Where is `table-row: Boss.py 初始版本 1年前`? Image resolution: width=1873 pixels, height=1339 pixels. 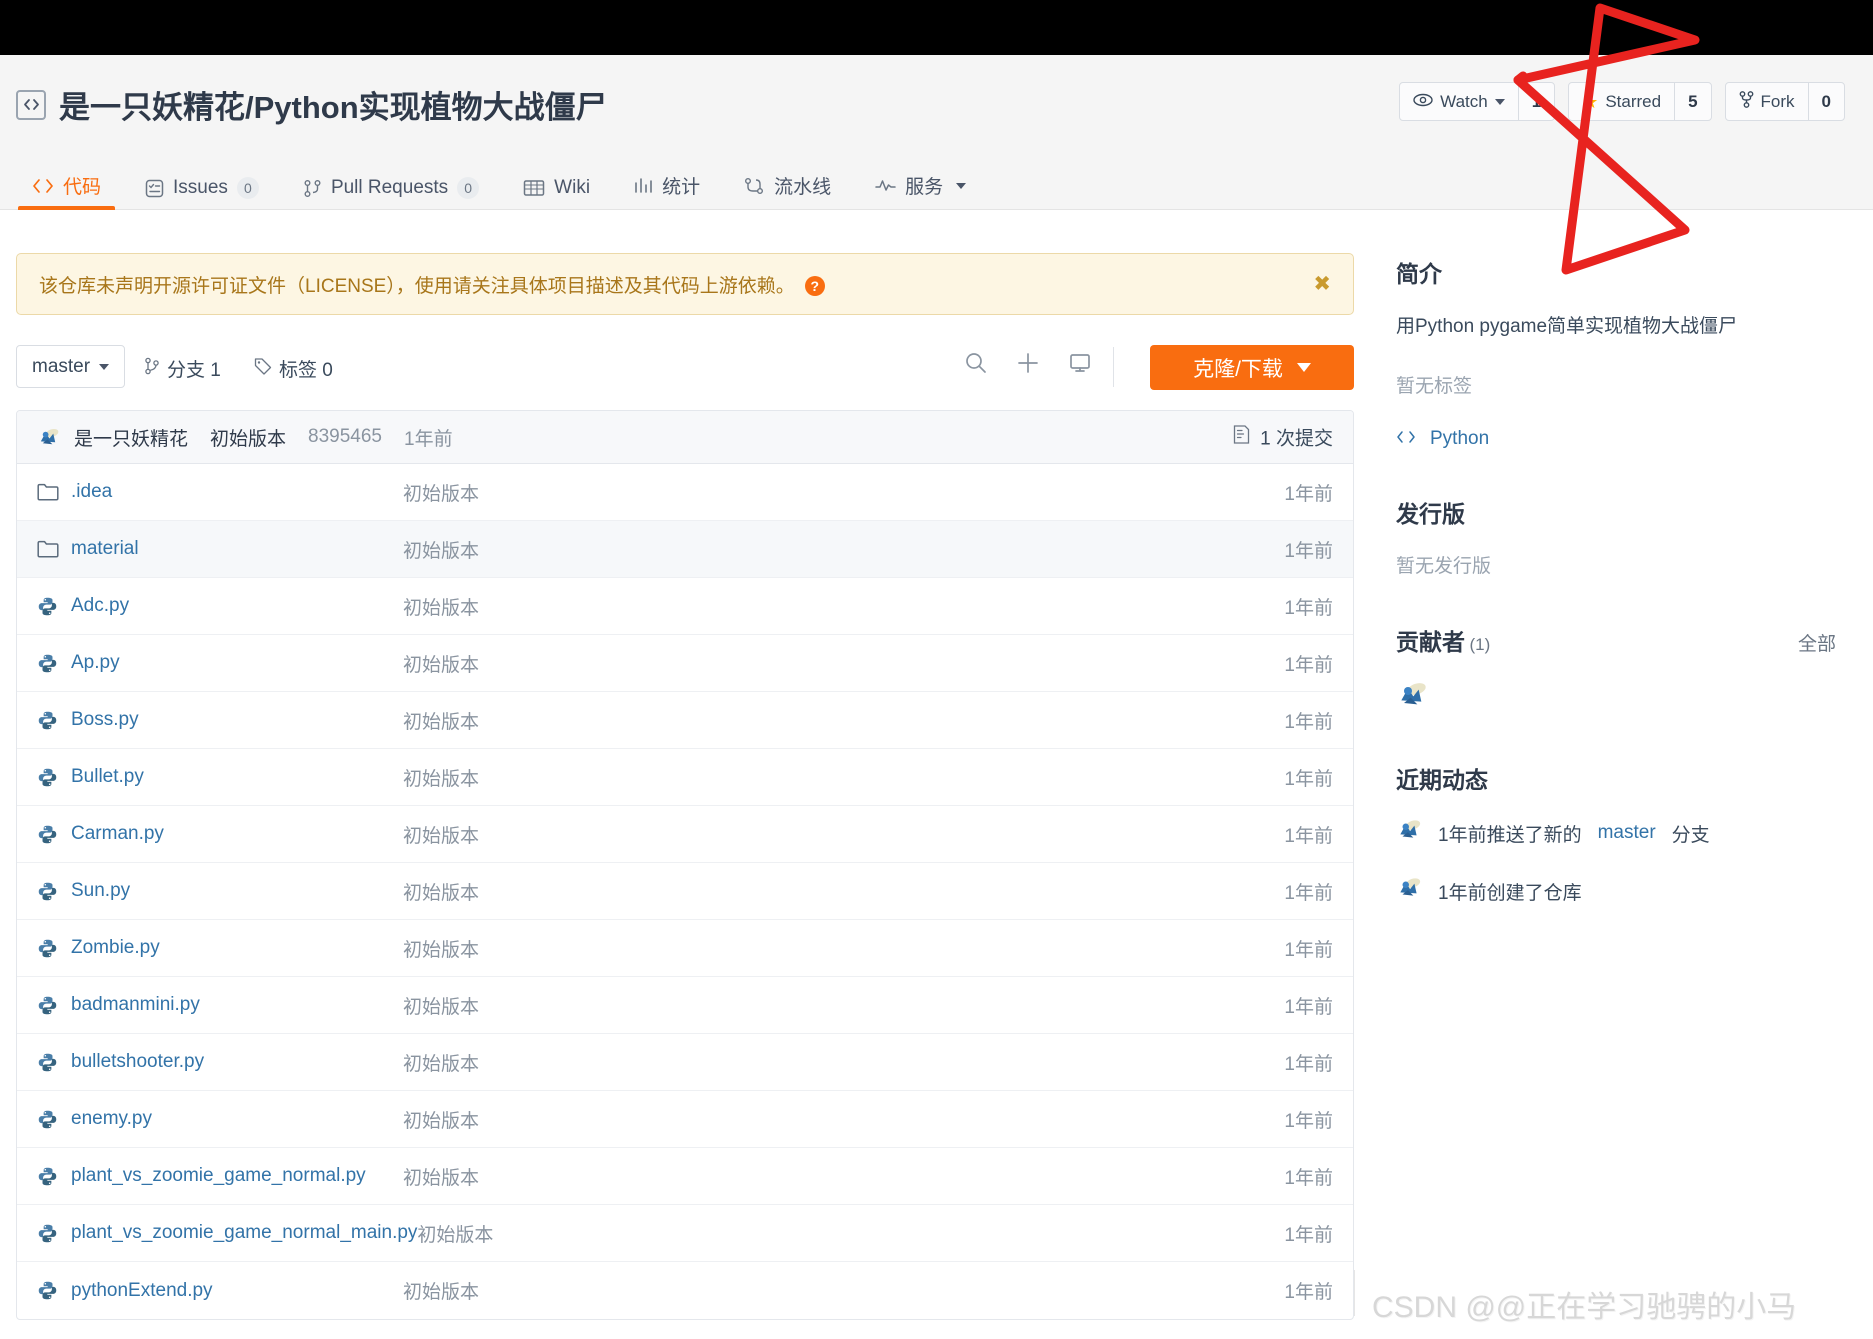
table-row: Boss.py 初始版本 1年前 is located at coordinates (685, 720).